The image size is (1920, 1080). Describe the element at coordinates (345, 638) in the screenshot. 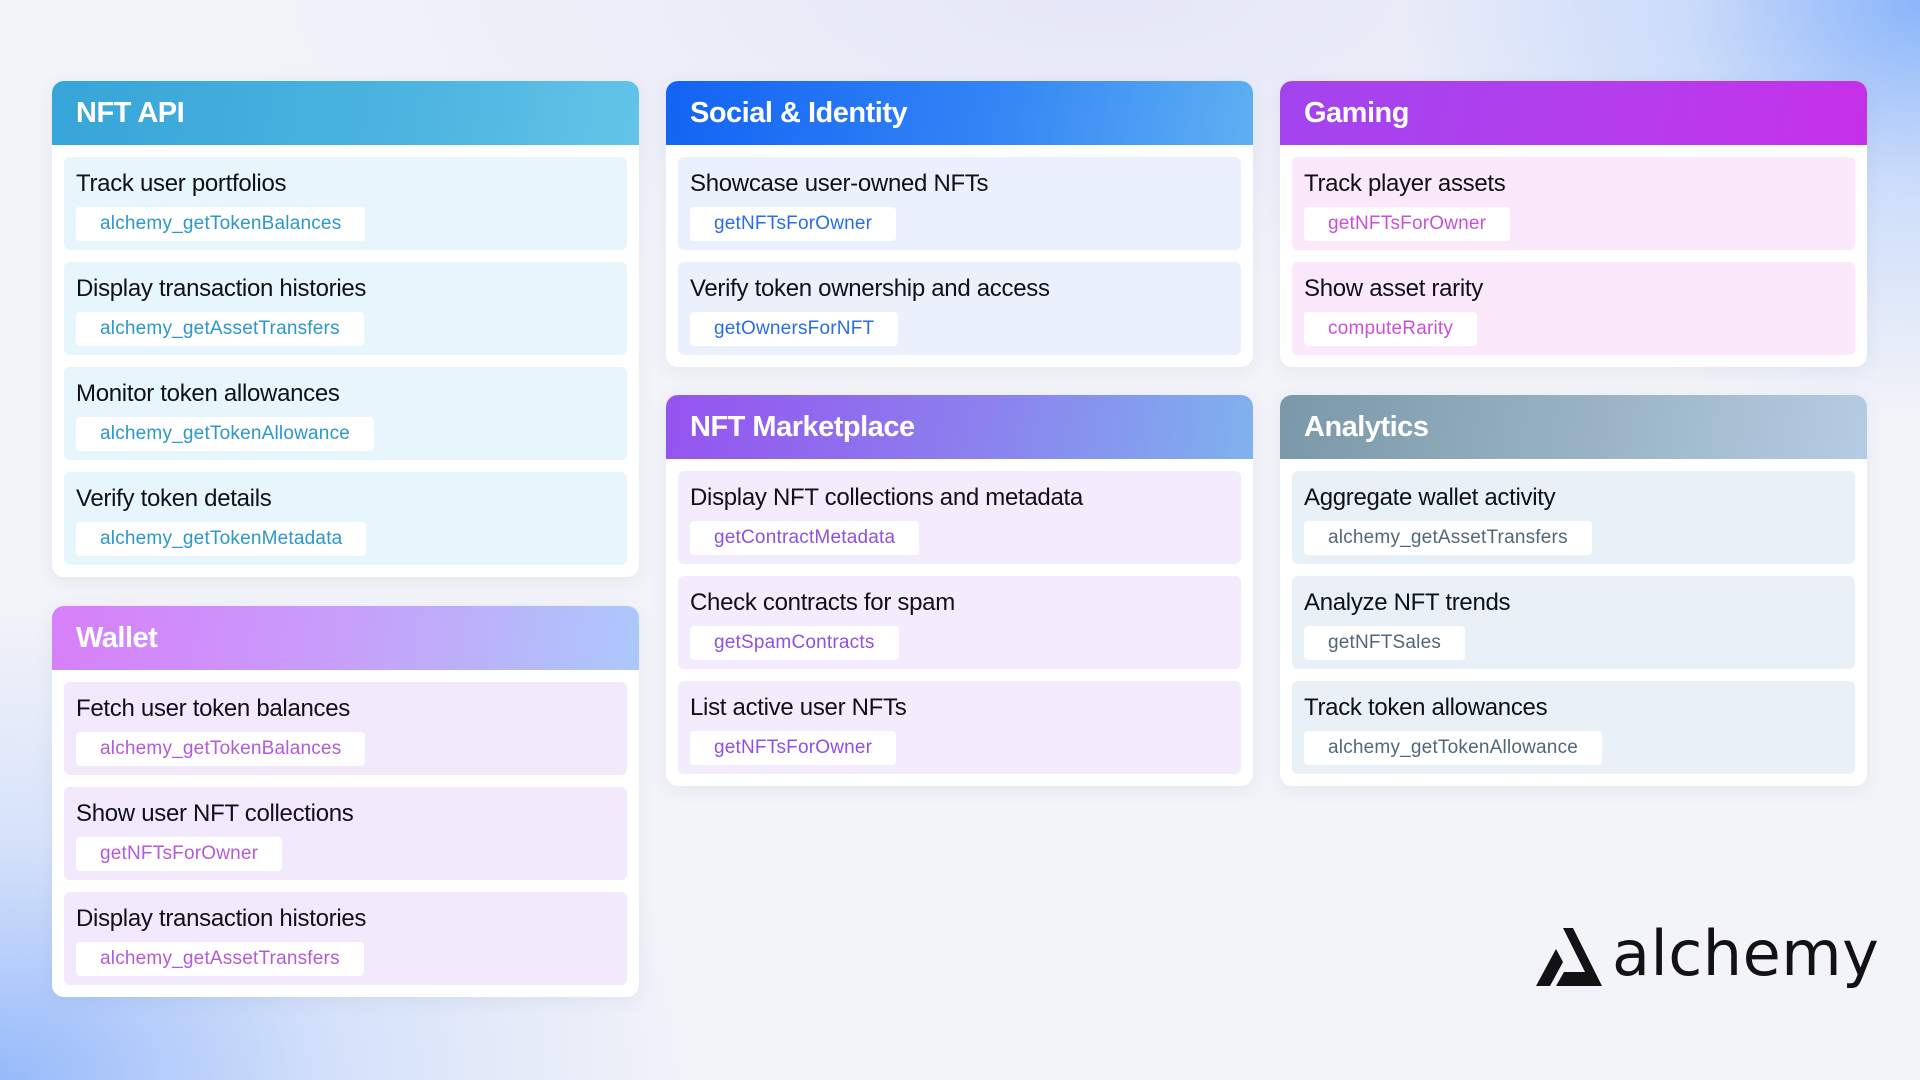

I see `card-header: Wallet` at that location.